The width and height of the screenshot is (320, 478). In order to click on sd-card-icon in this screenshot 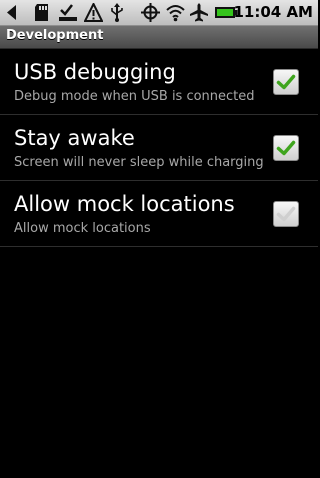, I will do `click(41, 12)`.